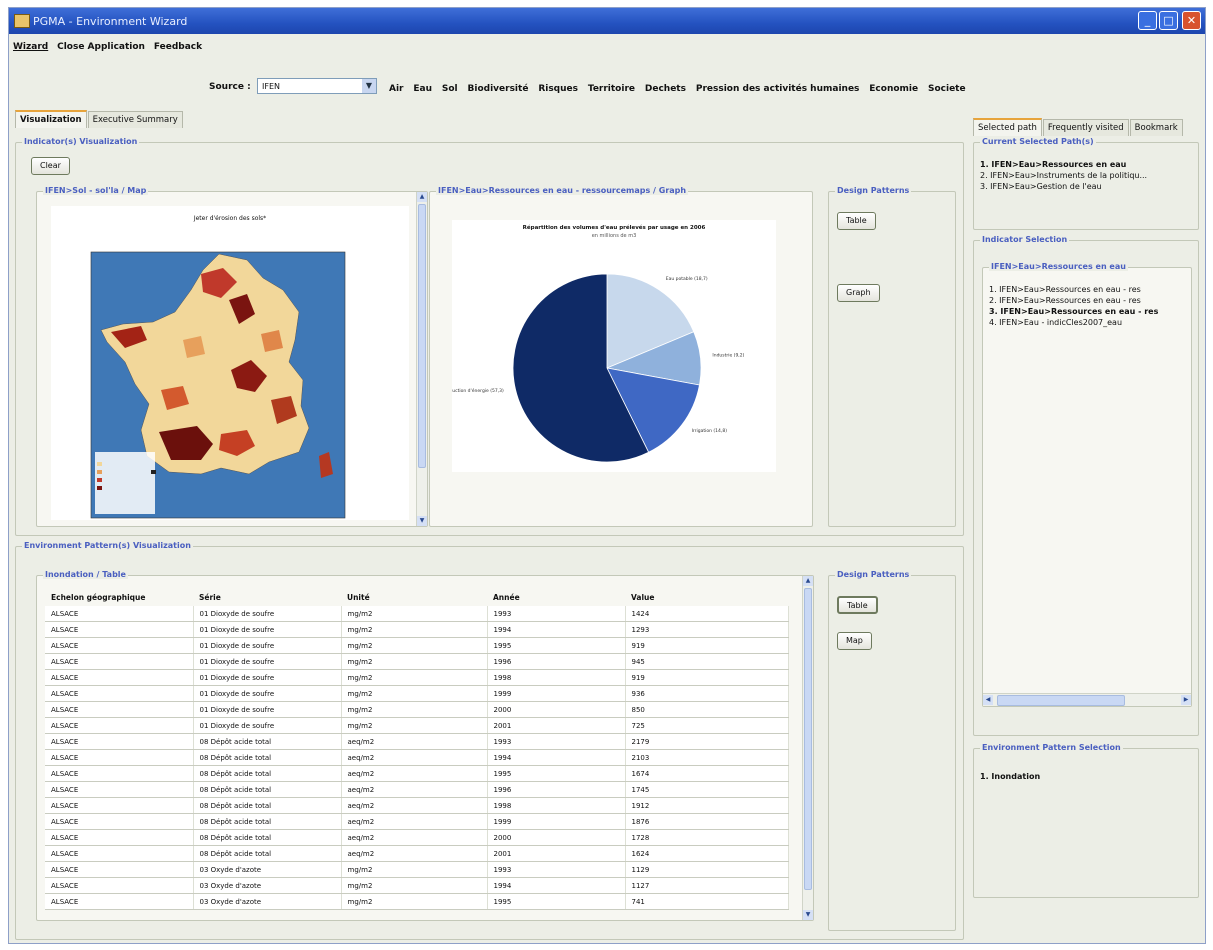 The width and height of the screenshot is (1213, 950). Describe the element at coordinates (101, 47) in the screenshot. I see `menu-close-application: Close Application` at that location.